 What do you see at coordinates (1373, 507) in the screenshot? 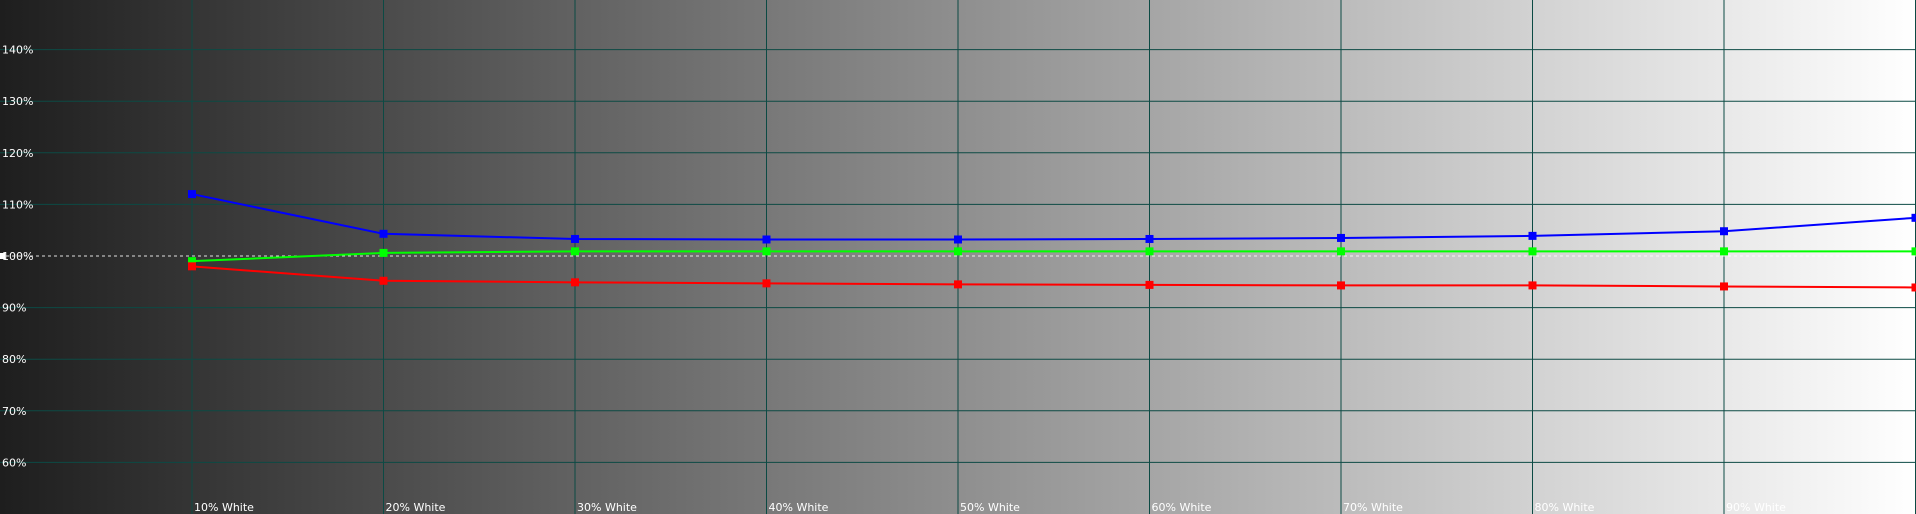
I see `x-tick-label: 70% White` at bounding box center [1373, 507].